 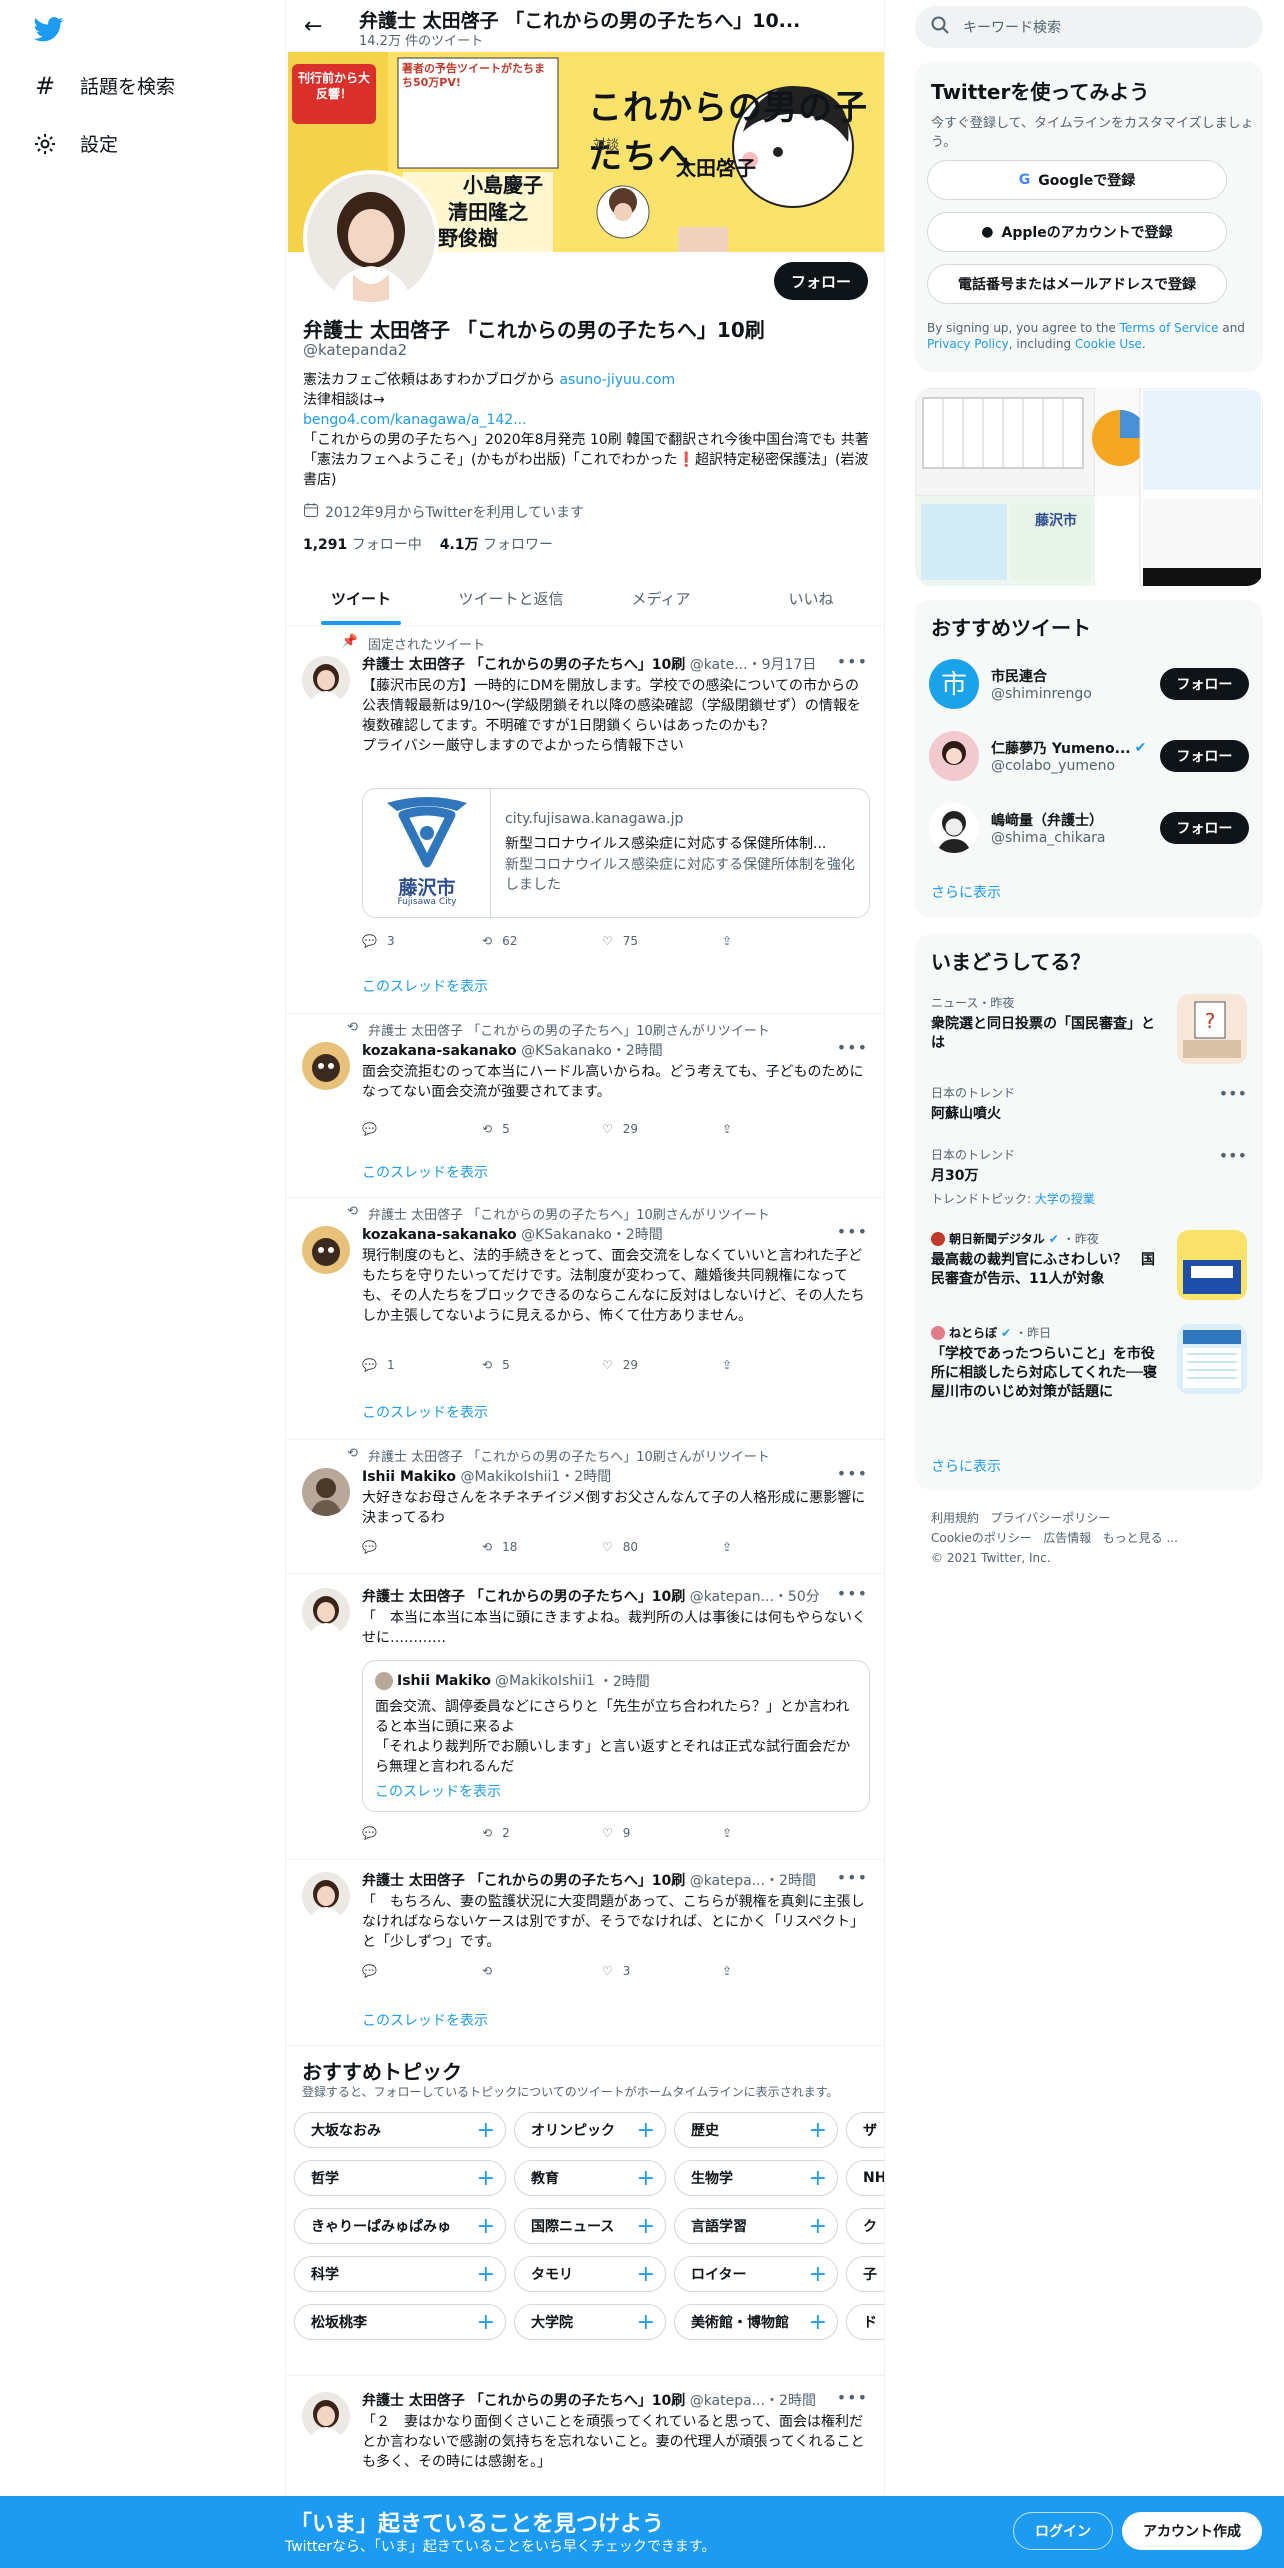 What do you see at coordinates (400, 2226) in the screenshot?
I see `topic-chip: きゃりーぱみゅぱみゅ +` at bounding box center [400, 2226].